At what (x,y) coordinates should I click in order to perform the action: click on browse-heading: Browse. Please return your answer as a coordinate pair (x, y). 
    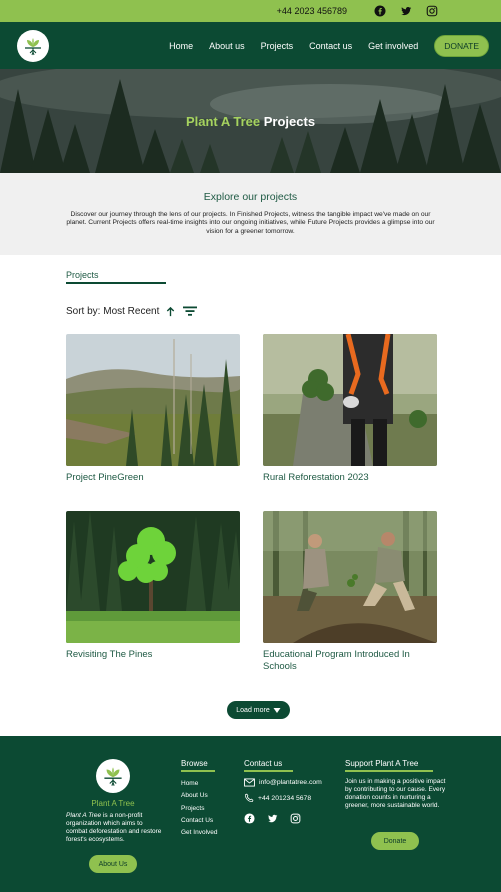
    Looking at the image, I should click on (194, 763).